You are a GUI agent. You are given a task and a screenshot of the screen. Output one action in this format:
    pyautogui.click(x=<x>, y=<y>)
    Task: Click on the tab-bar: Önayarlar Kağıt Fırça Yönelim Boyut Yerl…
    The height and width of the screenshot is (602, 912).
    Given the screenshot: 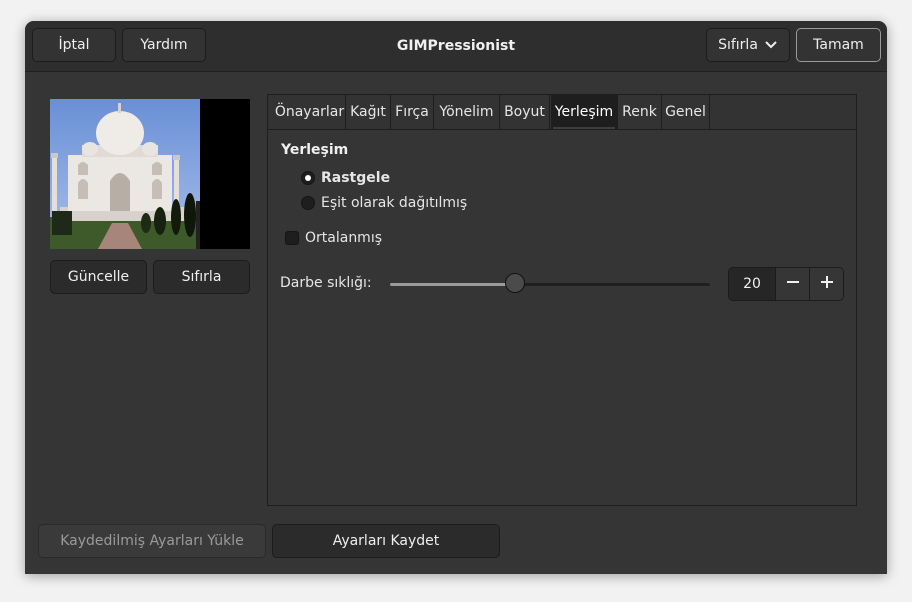 What is the action you would take?
    pyautogui.click(x=562, y=112)
    